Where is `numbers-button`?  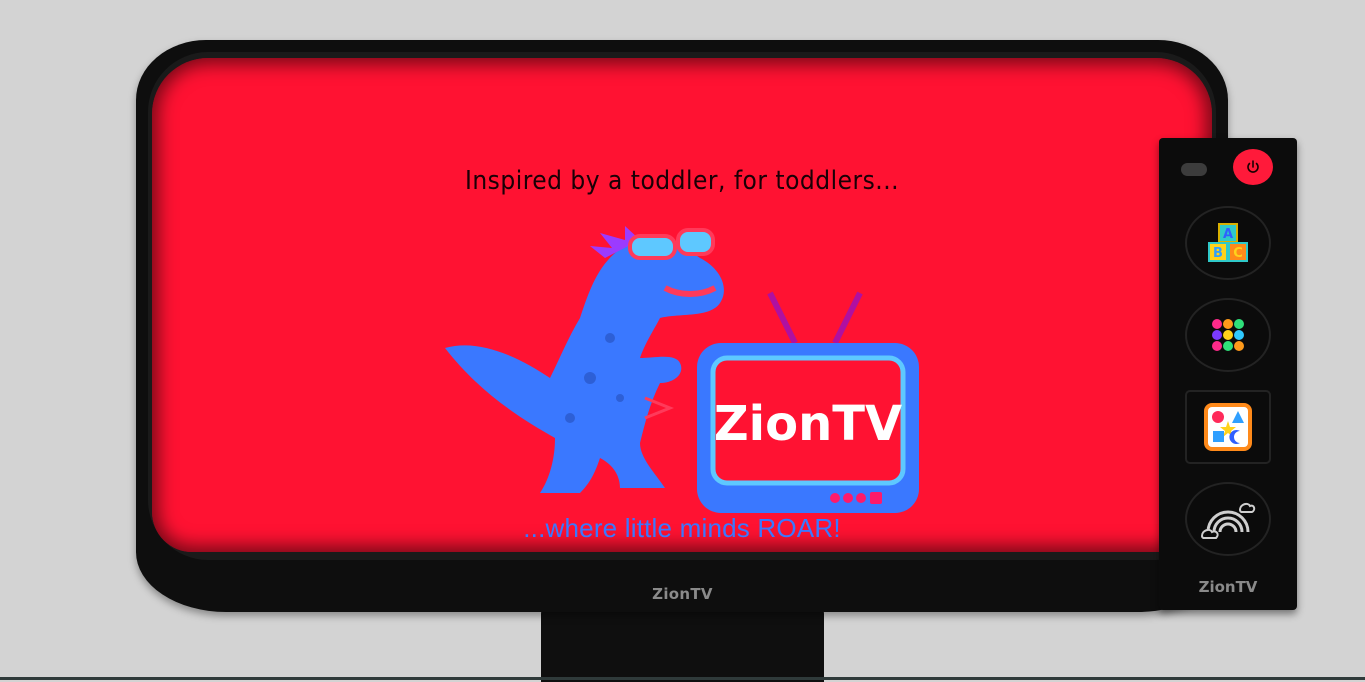 numbers-button is located at coordinates (1228, 335).